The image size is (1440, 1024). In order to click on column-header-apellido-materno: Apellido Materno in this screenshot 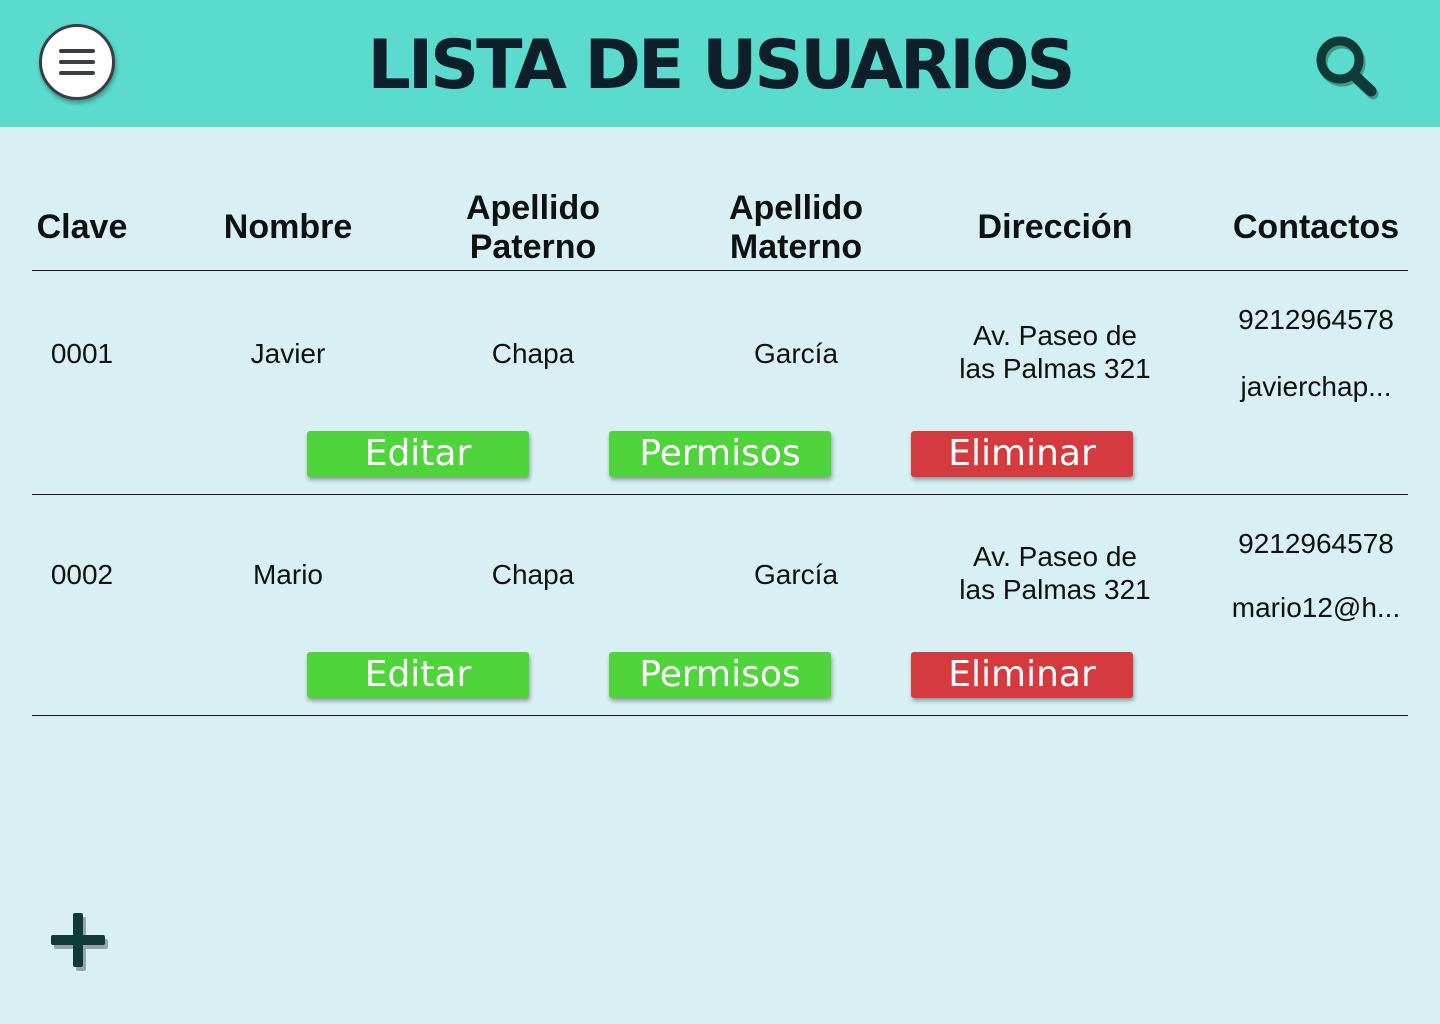, I will do `click(796, 228)`.